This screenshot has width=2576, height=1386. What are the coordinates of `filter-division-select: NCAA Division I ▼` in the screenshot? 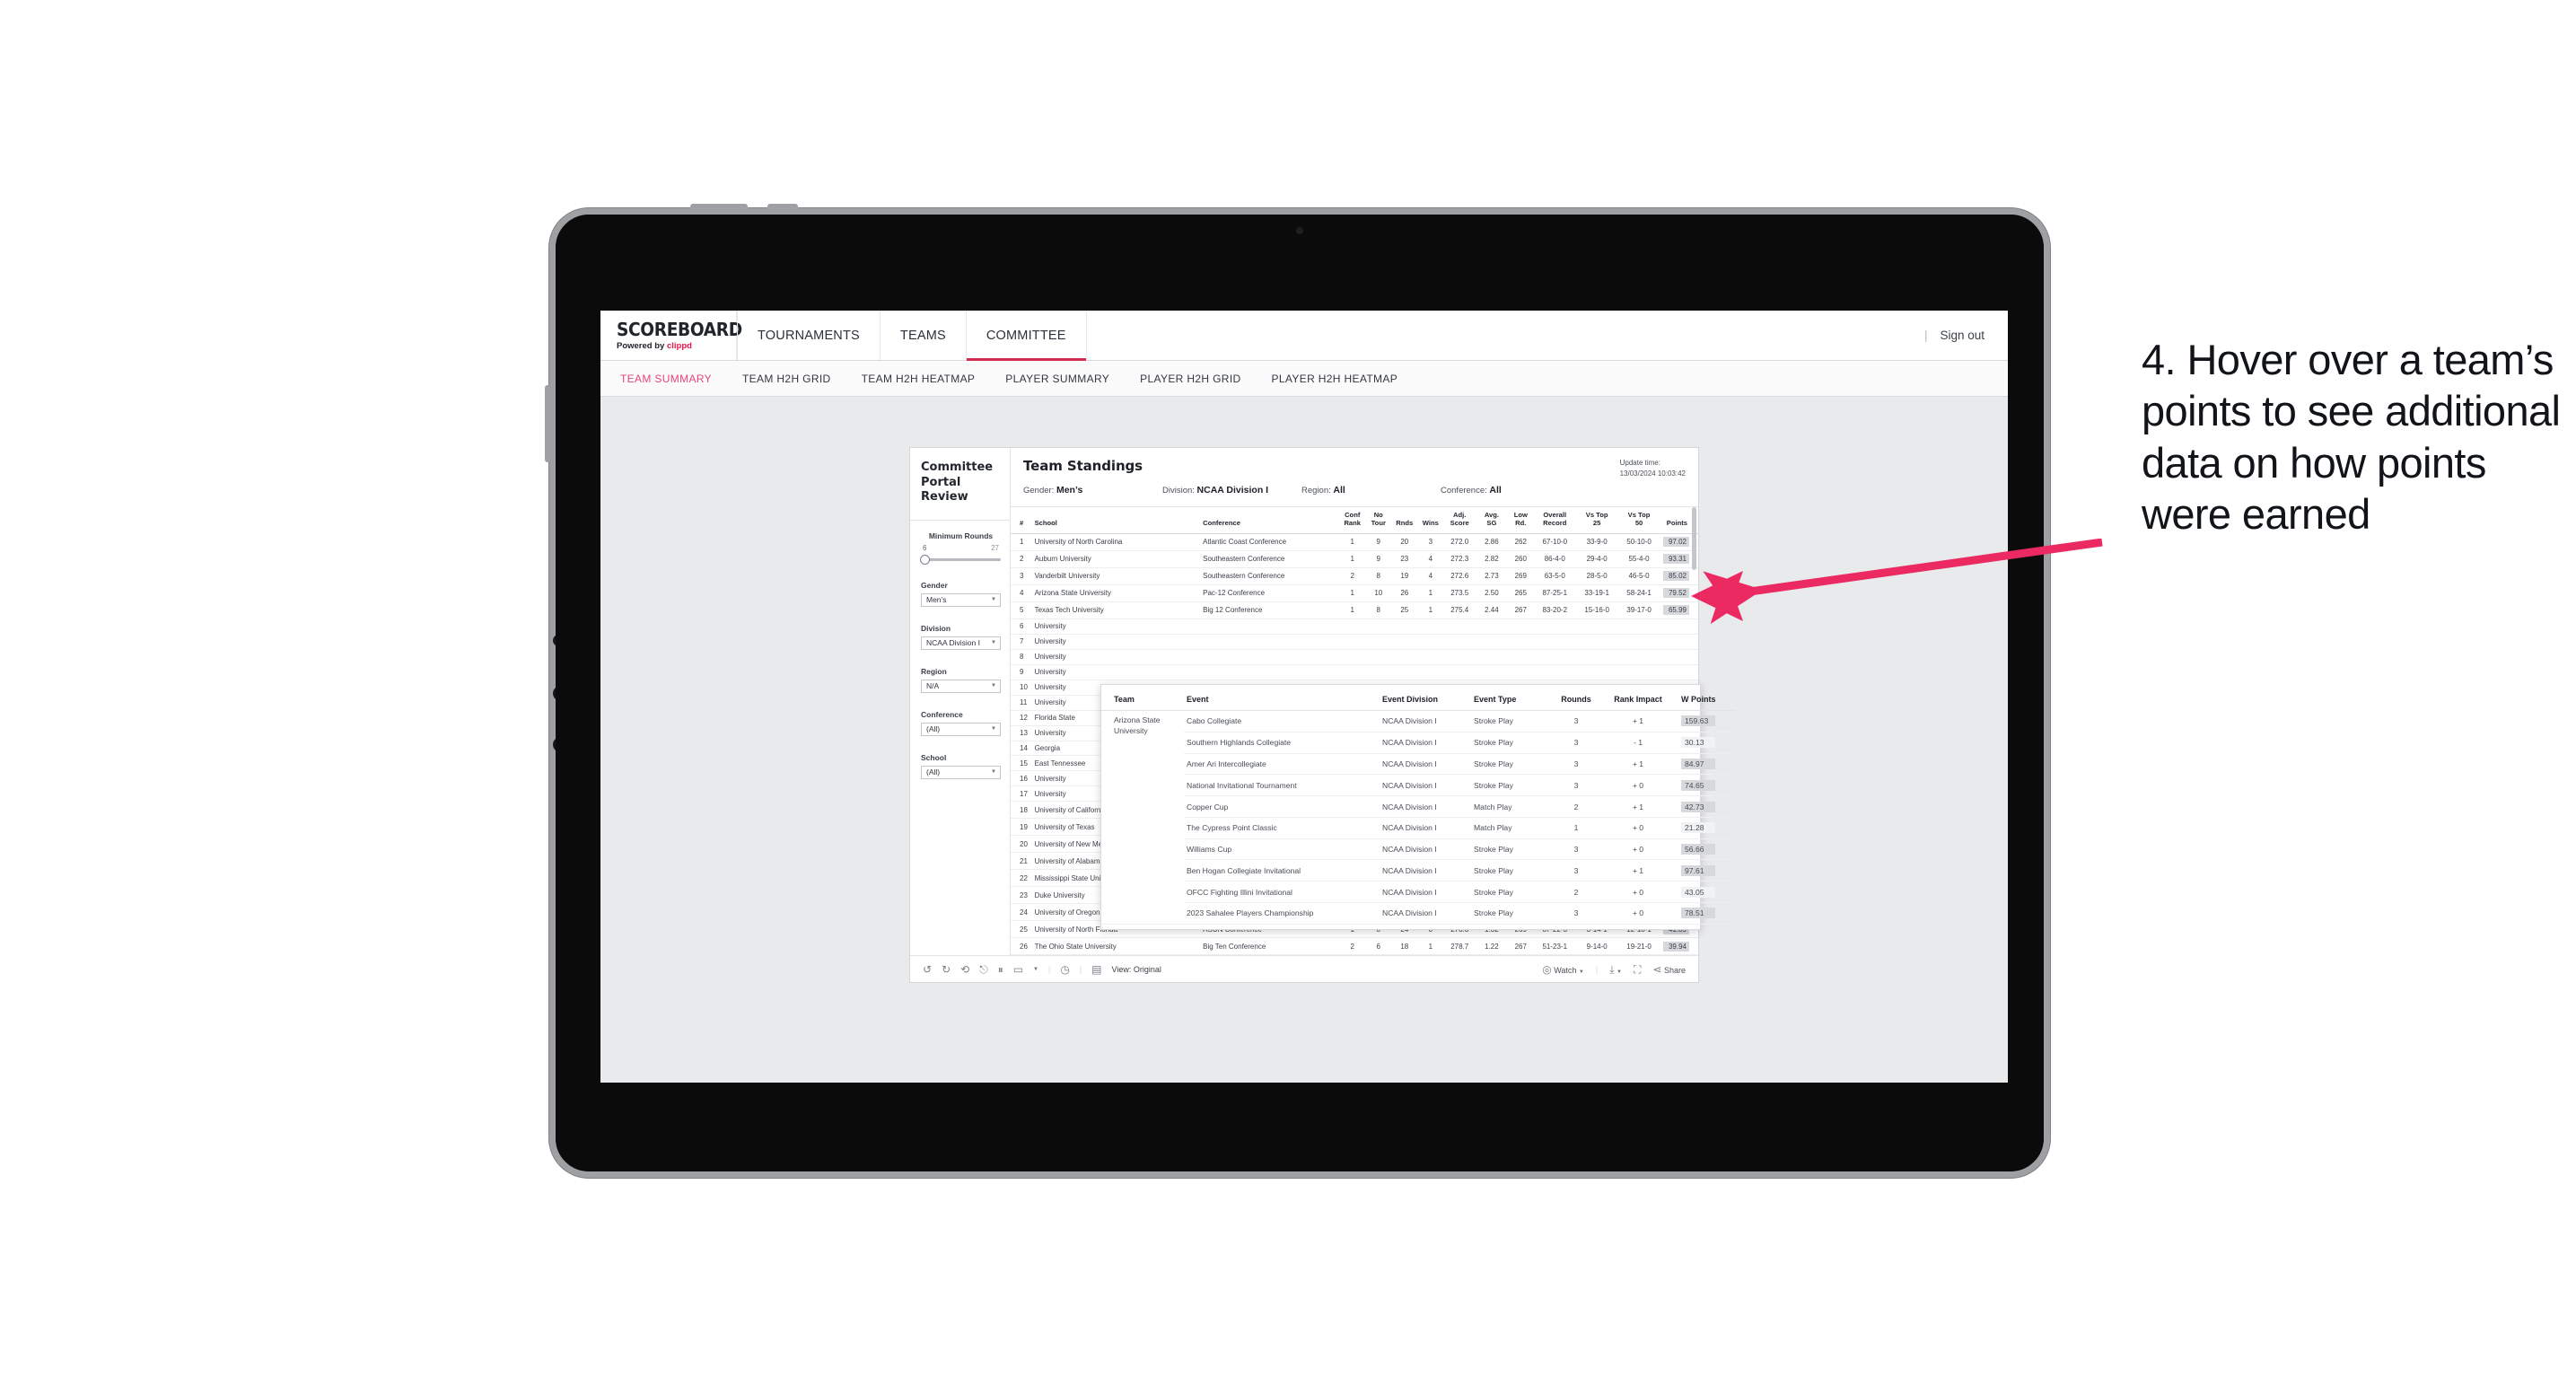 It's located at (961, 643).